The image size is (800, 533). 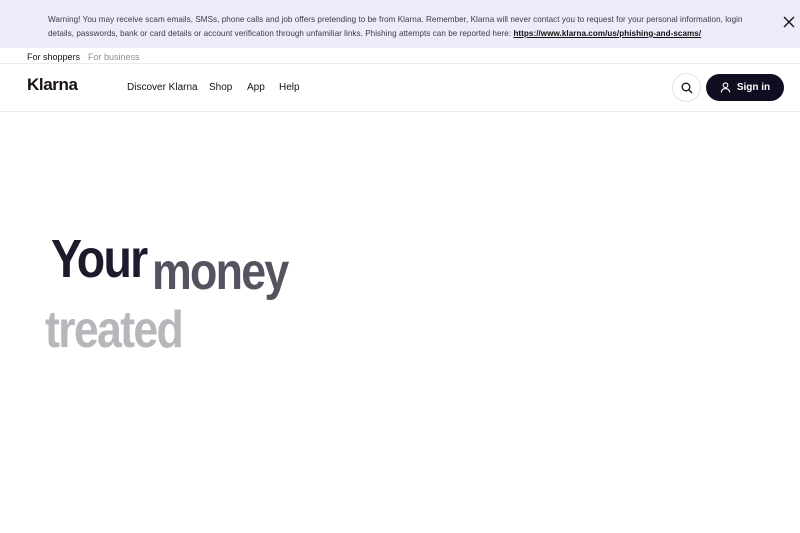 I want to click on search-button, so click(x=686, y=87).